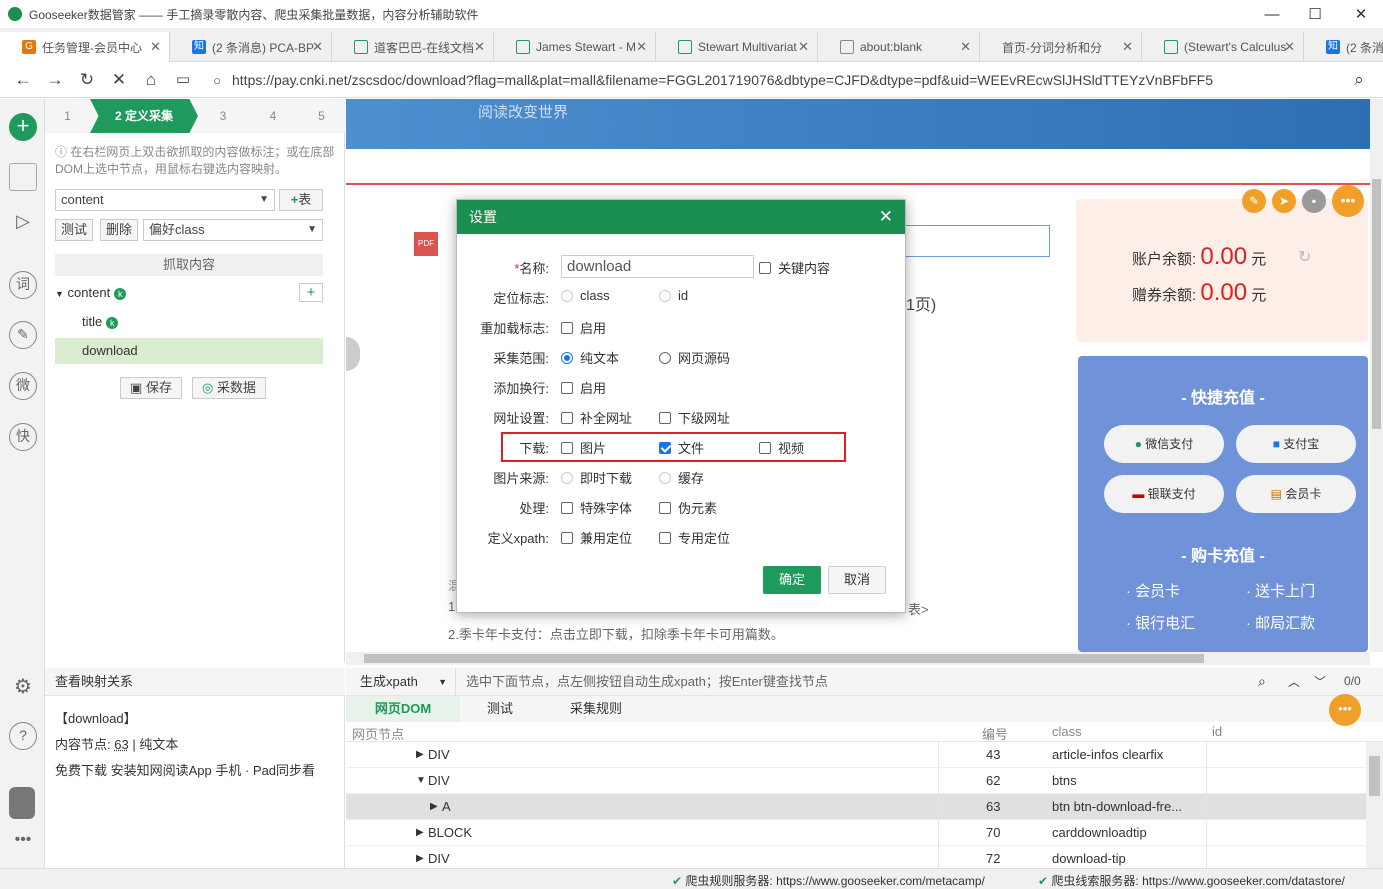 Image resolution: width=1383 pixels, height=889 pixels. Describe the element at coordinates (233, 230) in the screenshot. I see `preference-select: 偏好class ▼` at that location.